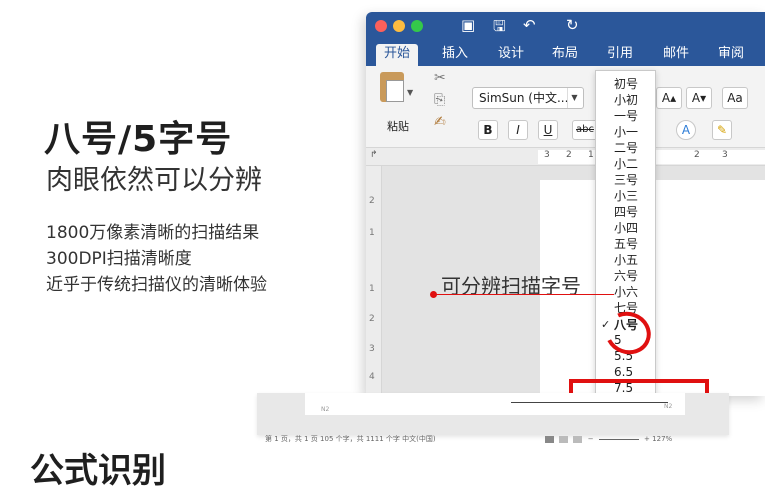 The image size is (765, 491). What do you see at coordinates (618, 439) in the screenshot?
I see `zoom-slider` at bounding box center [618, 439].